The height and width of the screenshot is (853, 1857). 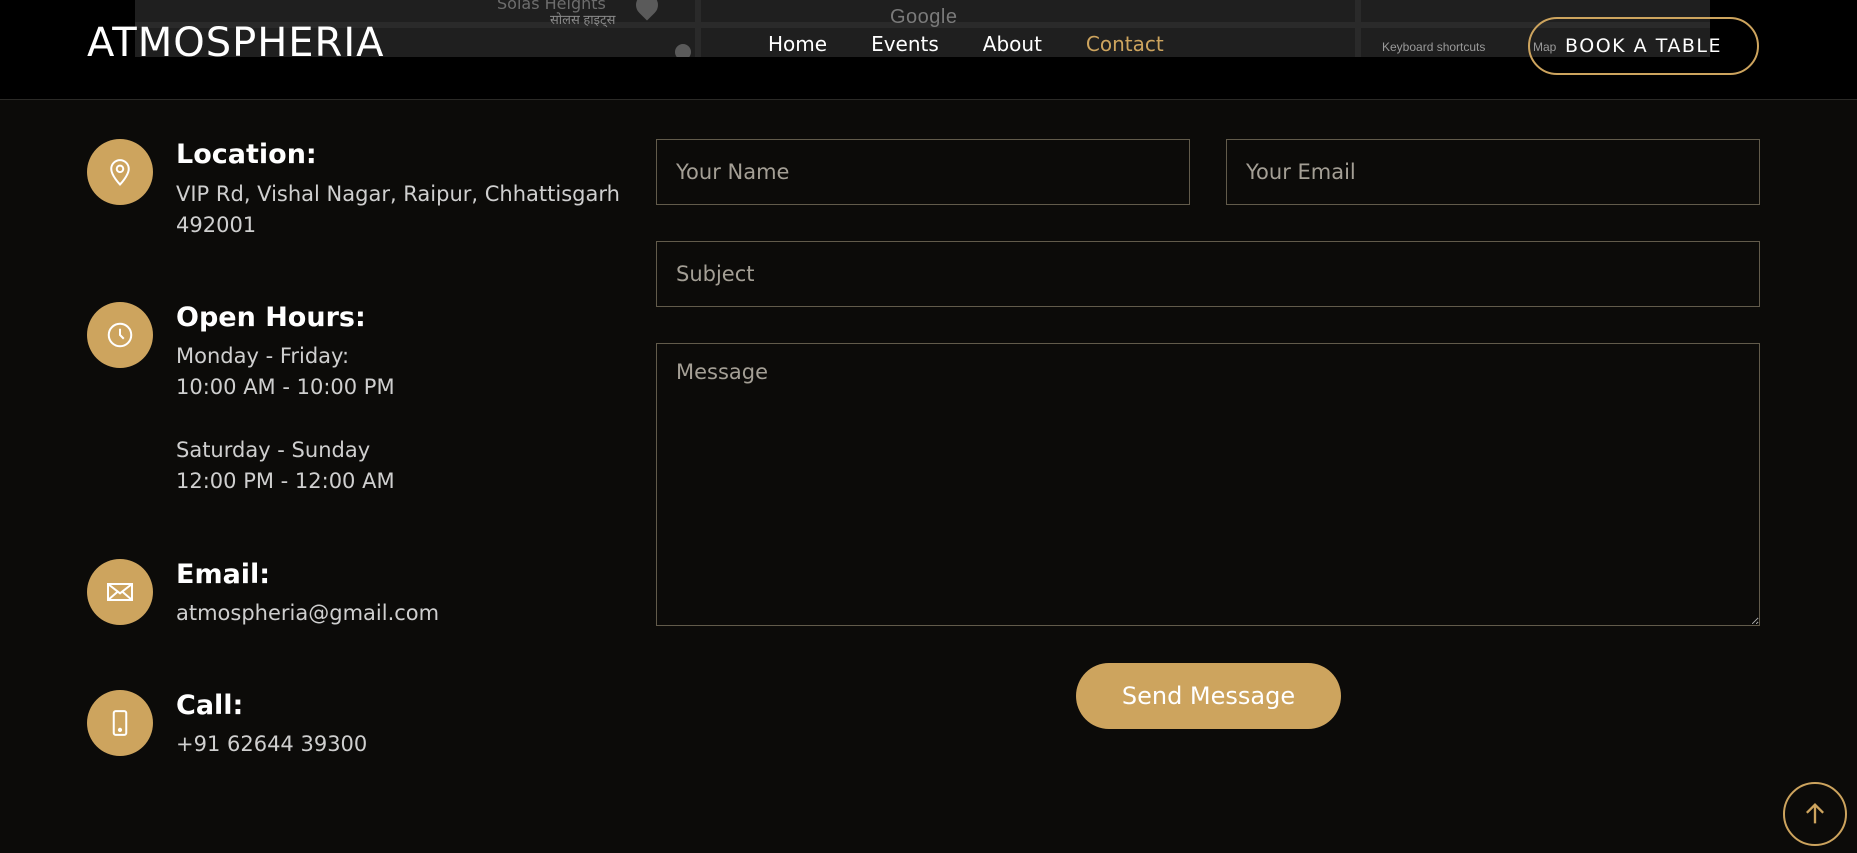 I want to click on weekend-label: Saturday - Sunday, so click(x=273, y=450).